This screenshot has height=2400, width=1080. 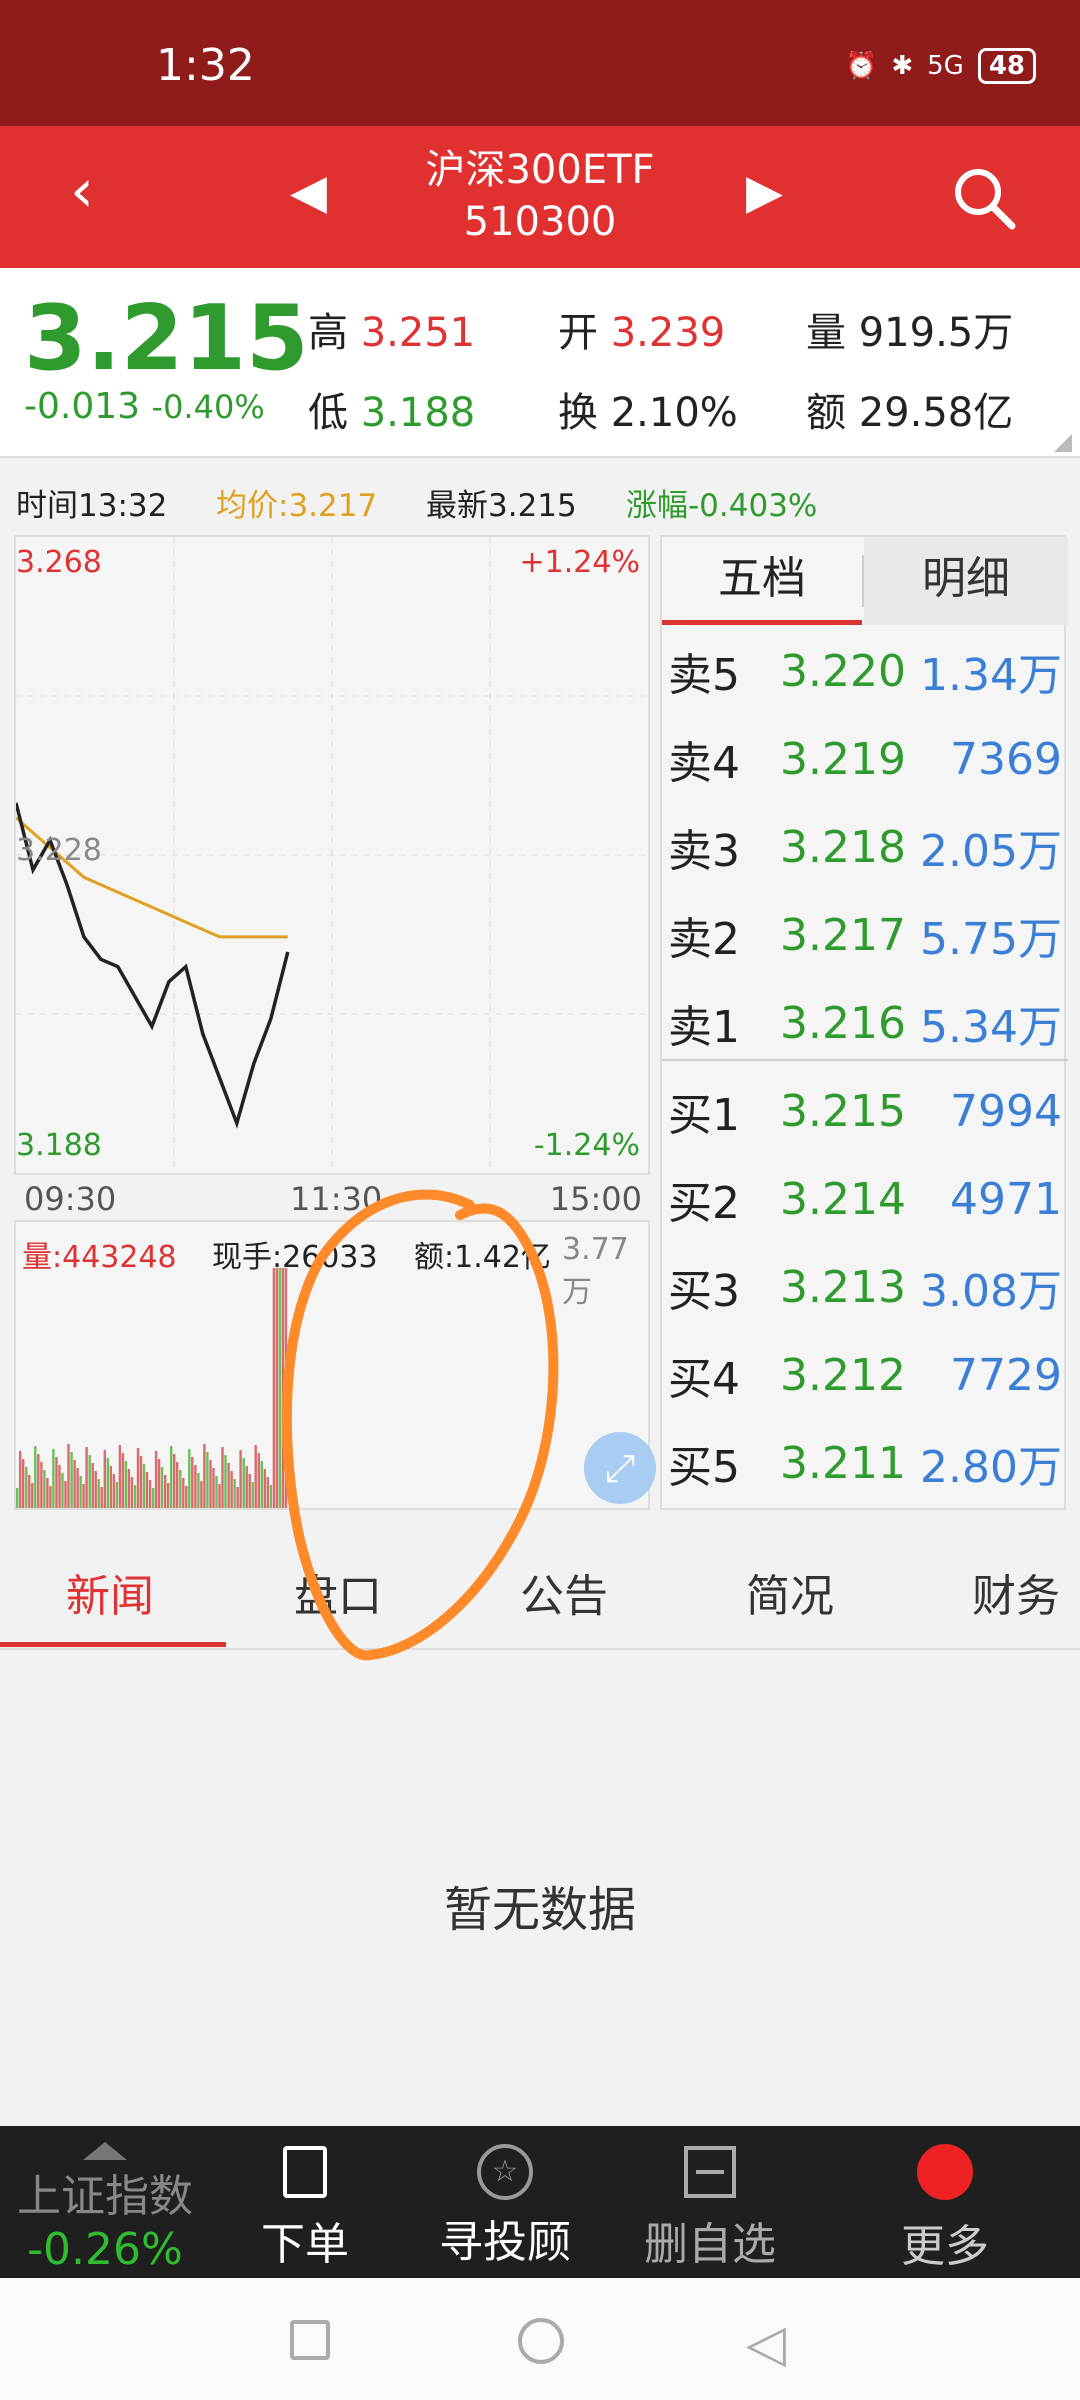 I want to click on bottom-nav: 上证指数 -0.26% 下单 ☆ 寻投顾 删自选 更多, so click(x=540, y=2202).